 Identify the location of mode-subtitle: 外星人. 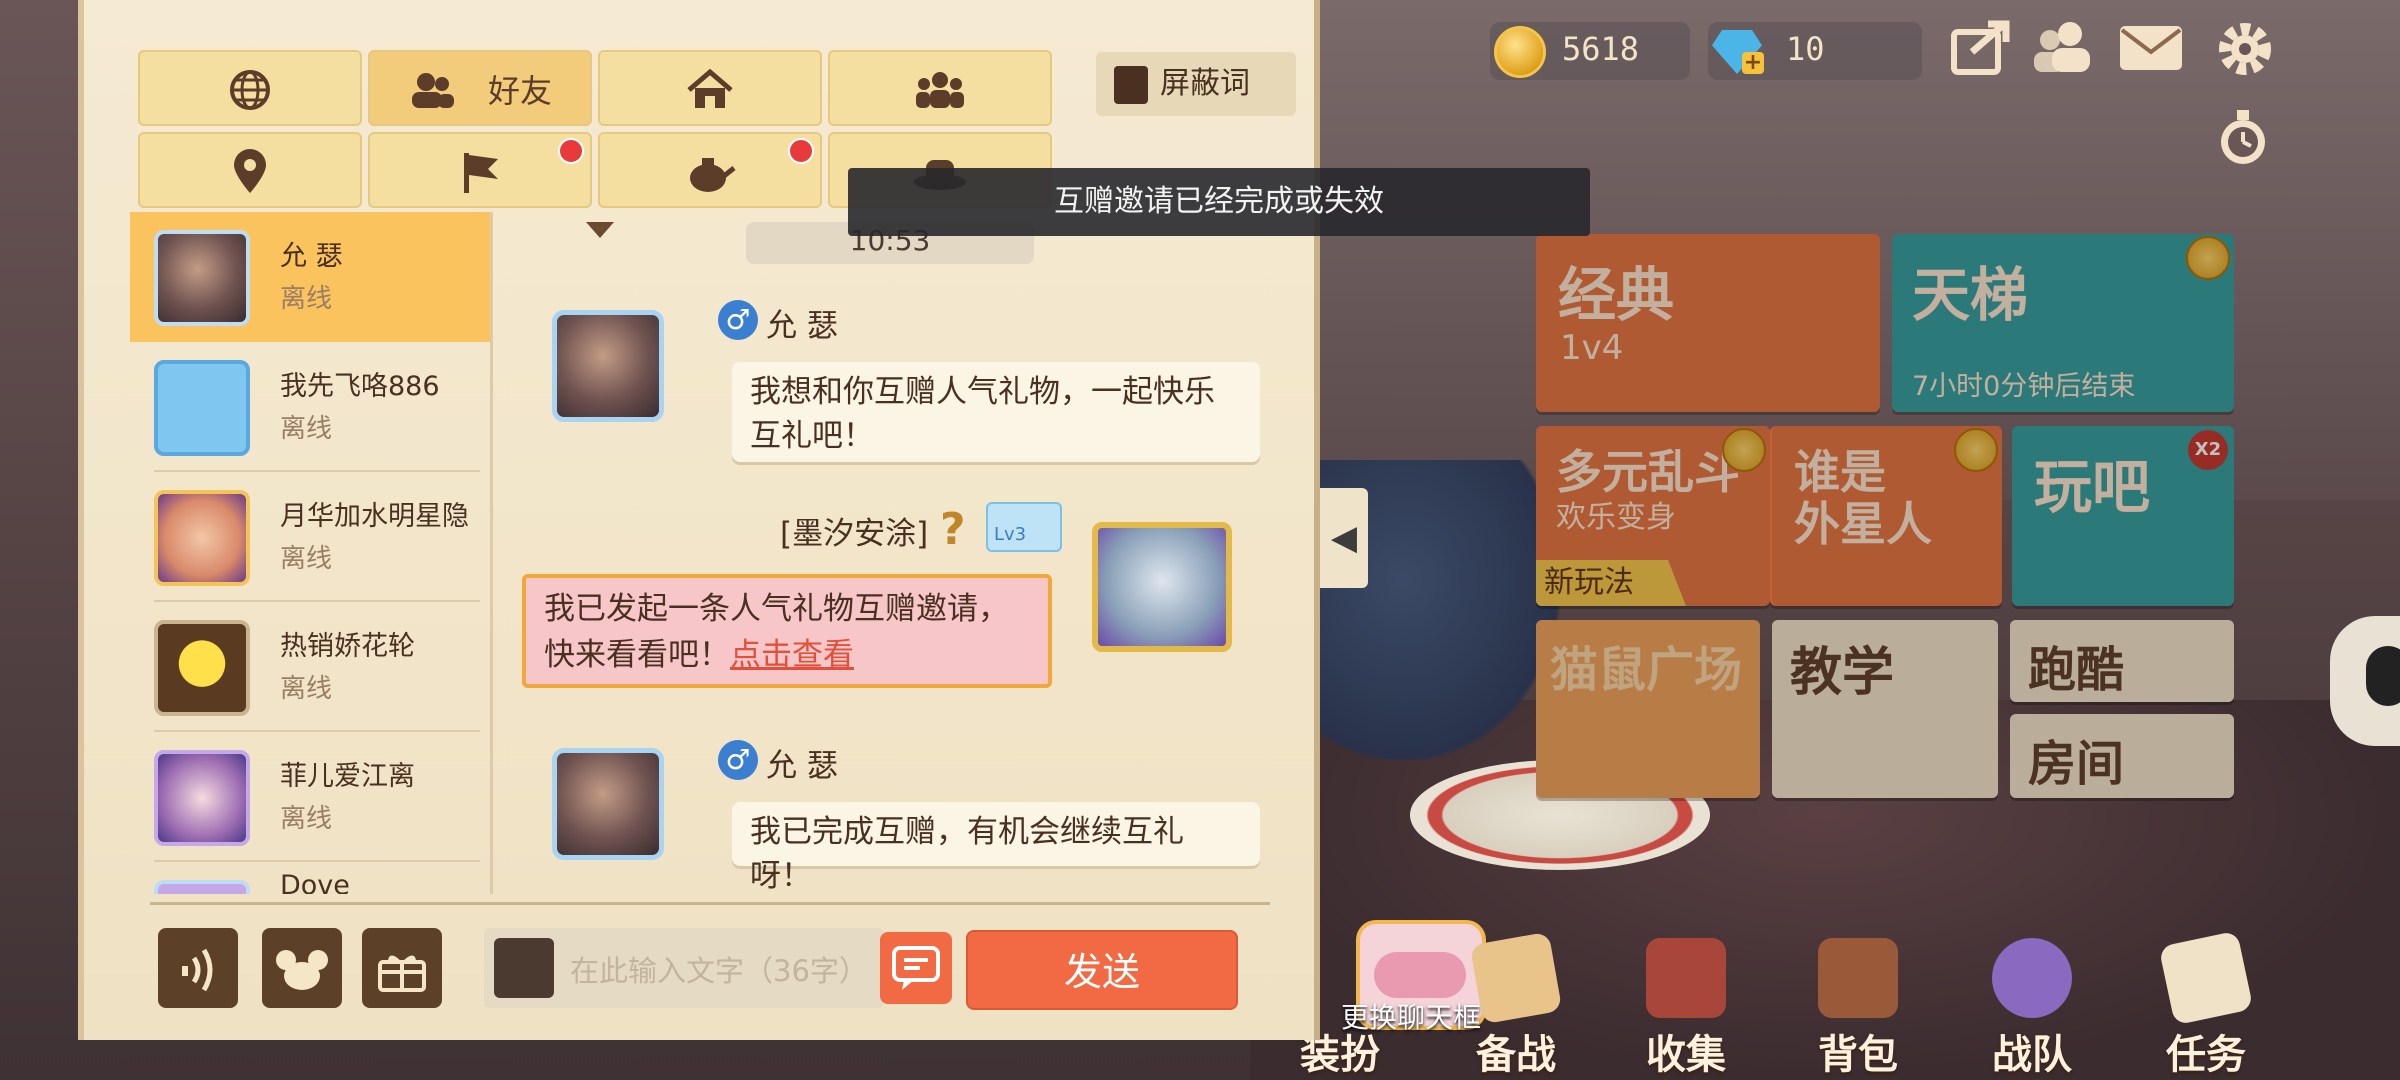
(1863, 524).